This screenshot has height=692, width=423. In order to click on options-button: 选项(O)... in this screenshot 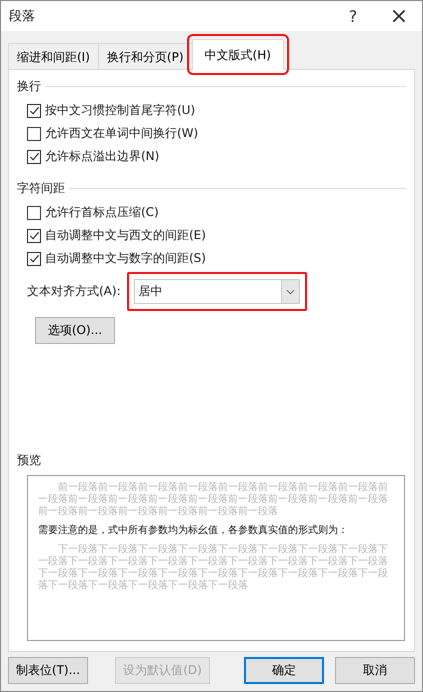, I will do `click(75, 330)`.